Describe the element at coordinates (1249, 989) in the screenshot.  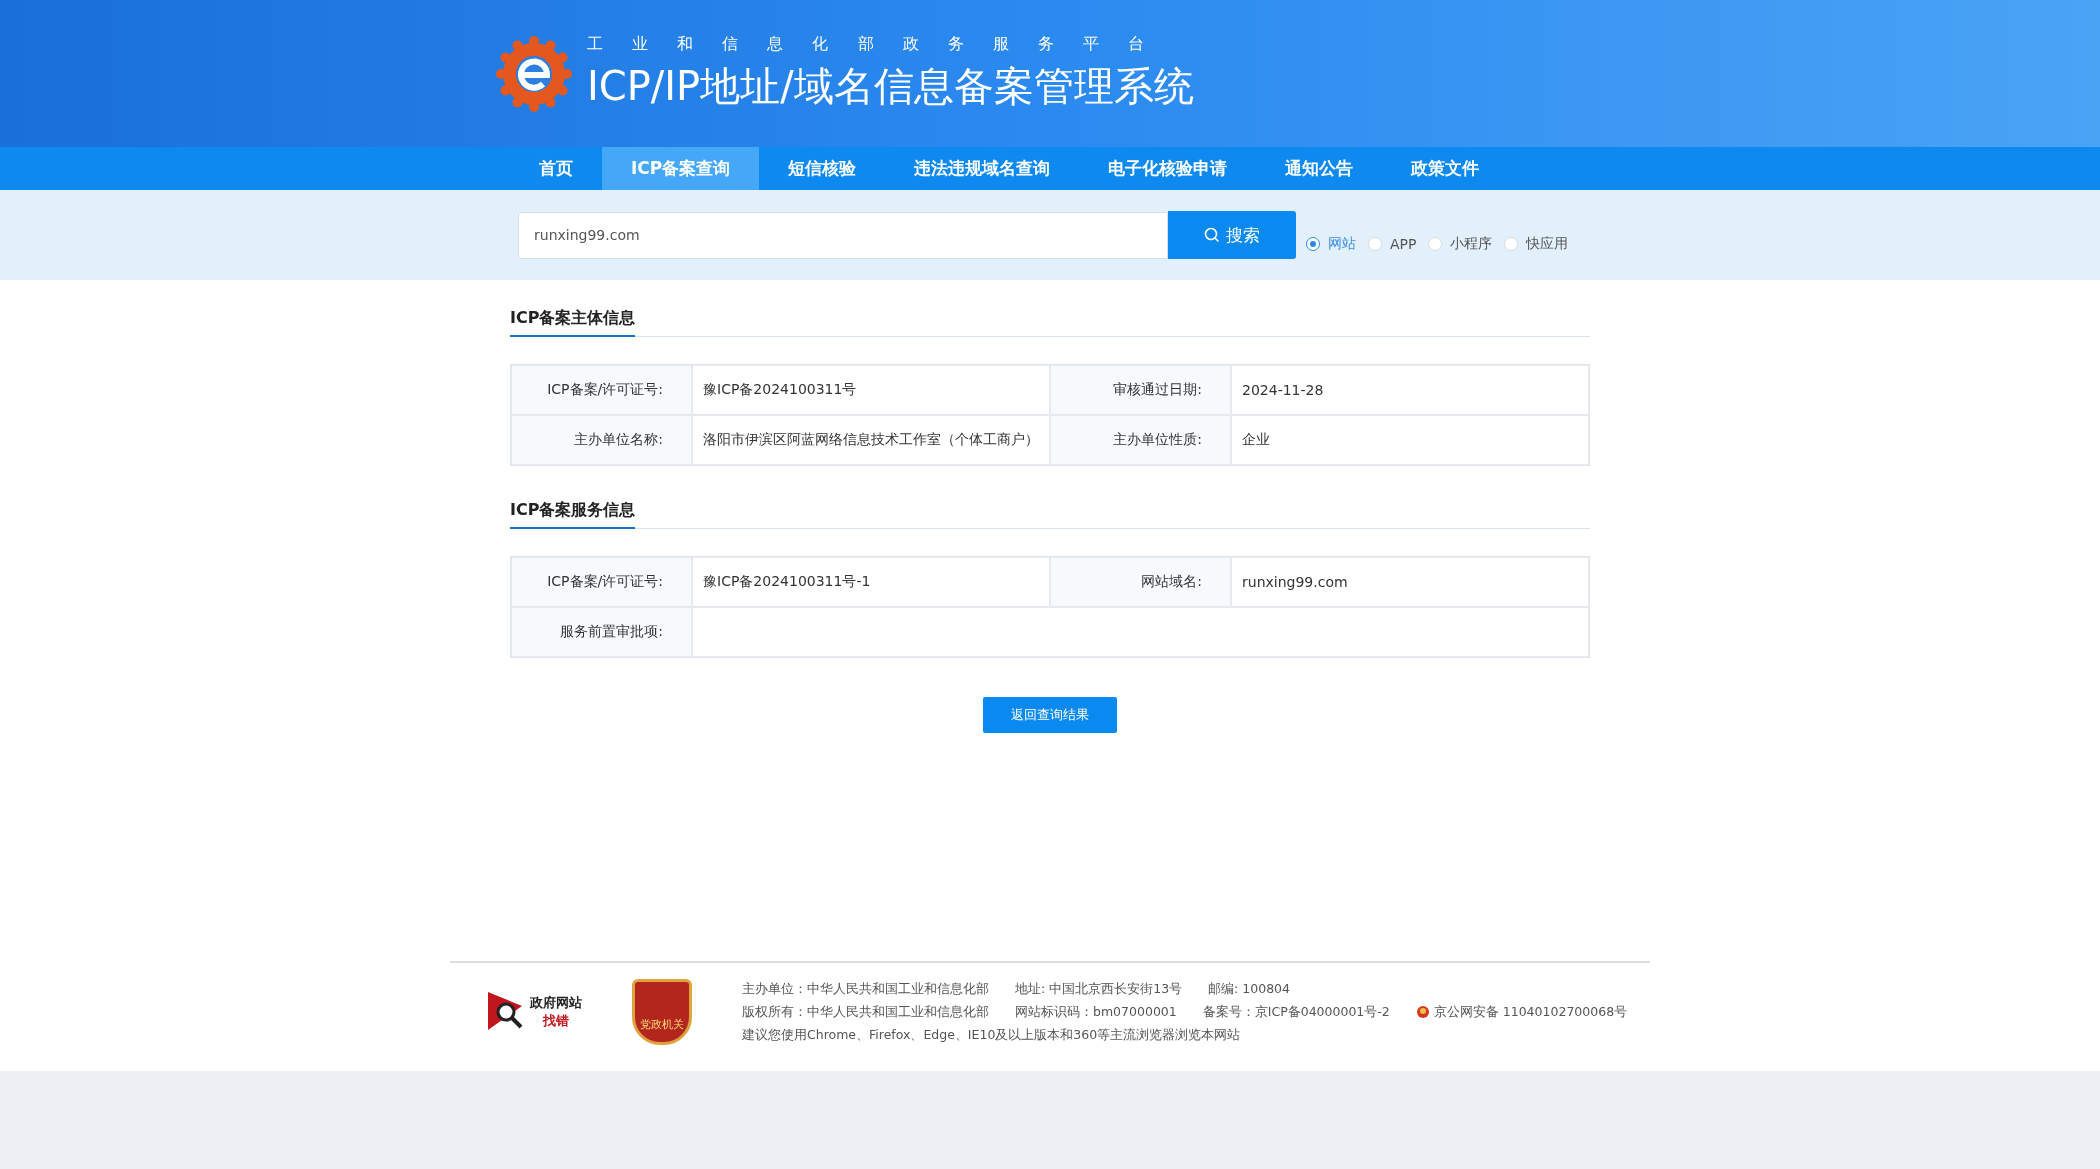
I see `footer-text: 邮编: 100804` at that location.